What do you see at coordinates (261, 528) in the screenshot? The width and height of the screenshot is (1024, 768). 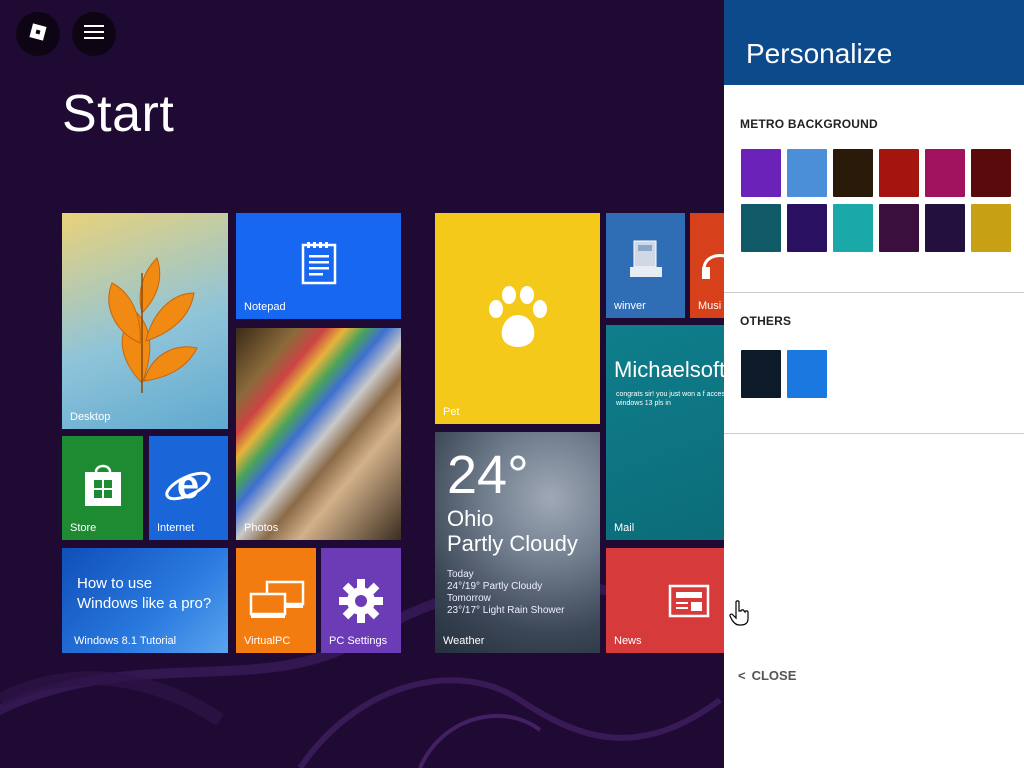 I see `tile-label: Photos` at bounding box center [261, 528].